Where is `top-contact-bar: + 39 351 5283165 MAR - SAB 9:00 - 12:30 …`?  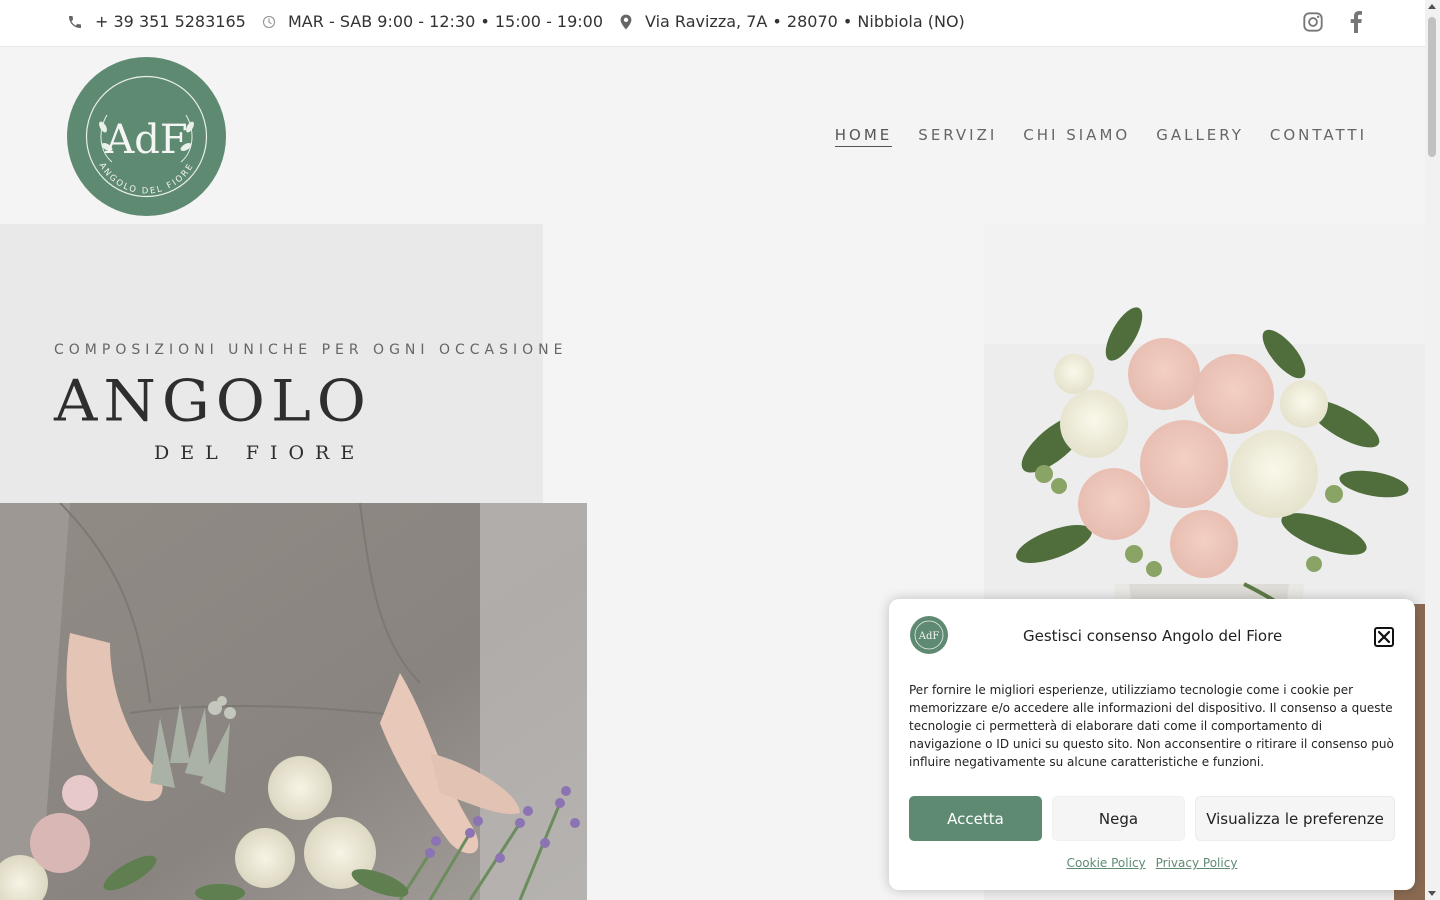 top-contact-bar: + 39 351 5283165 MAR - SAB 9:00 - 12:30 … is located at coordinates (712, 23).